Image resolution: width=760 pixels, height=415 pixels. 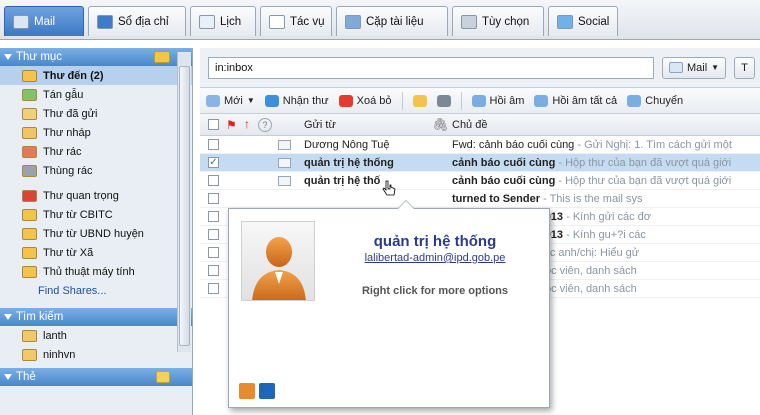 I want to click on folders-title: Thư mục, so click(x=39, y=57).